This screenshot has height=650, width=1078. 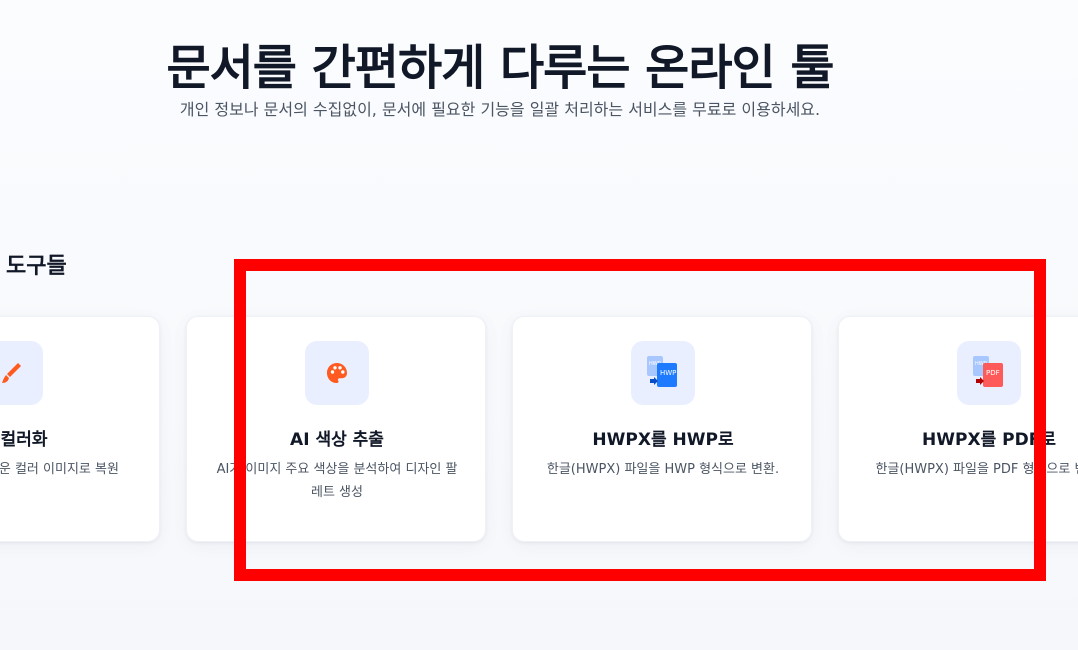 What do you see at coordinates (336, 429) in the screenshot?
I see `tool-card-ai-color-extract: AI 색상 추출 AI가 이미지 주요 색상을 분석하여 디자인 팔레트 생성` at bounding box center [336, 429].